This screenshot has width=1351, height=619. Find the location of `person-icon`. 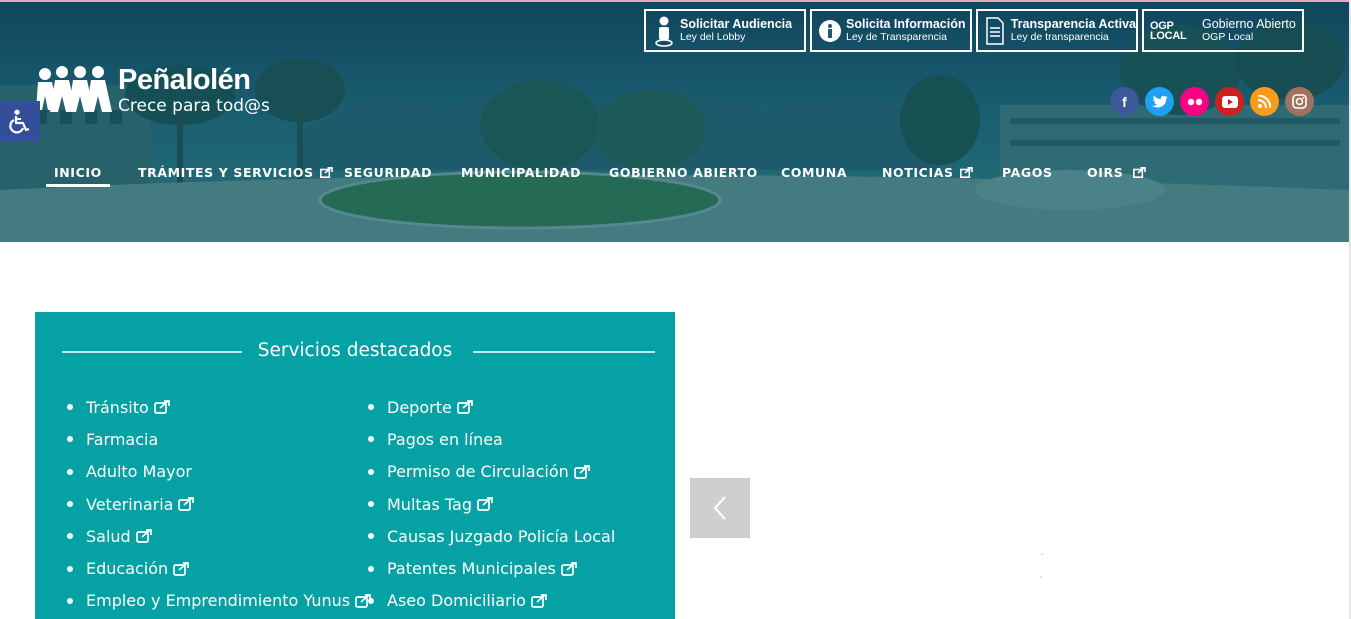

person-icon is located at coordinates (664, 31).